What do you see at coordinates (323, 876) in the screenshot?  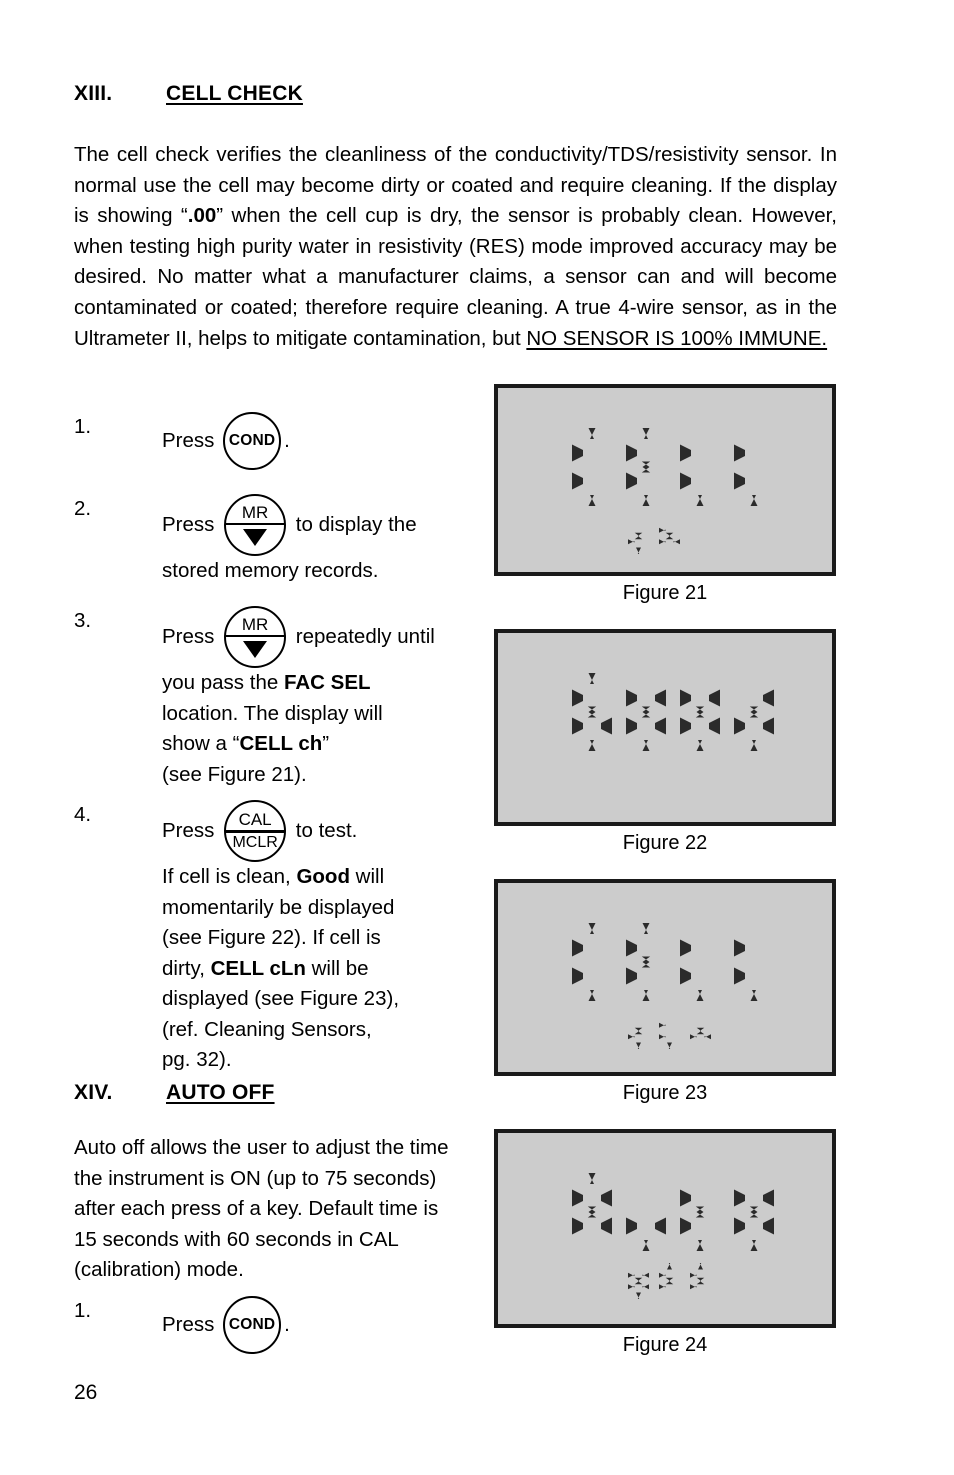 I see `step-text: Good` at bounding box center [323, 876].